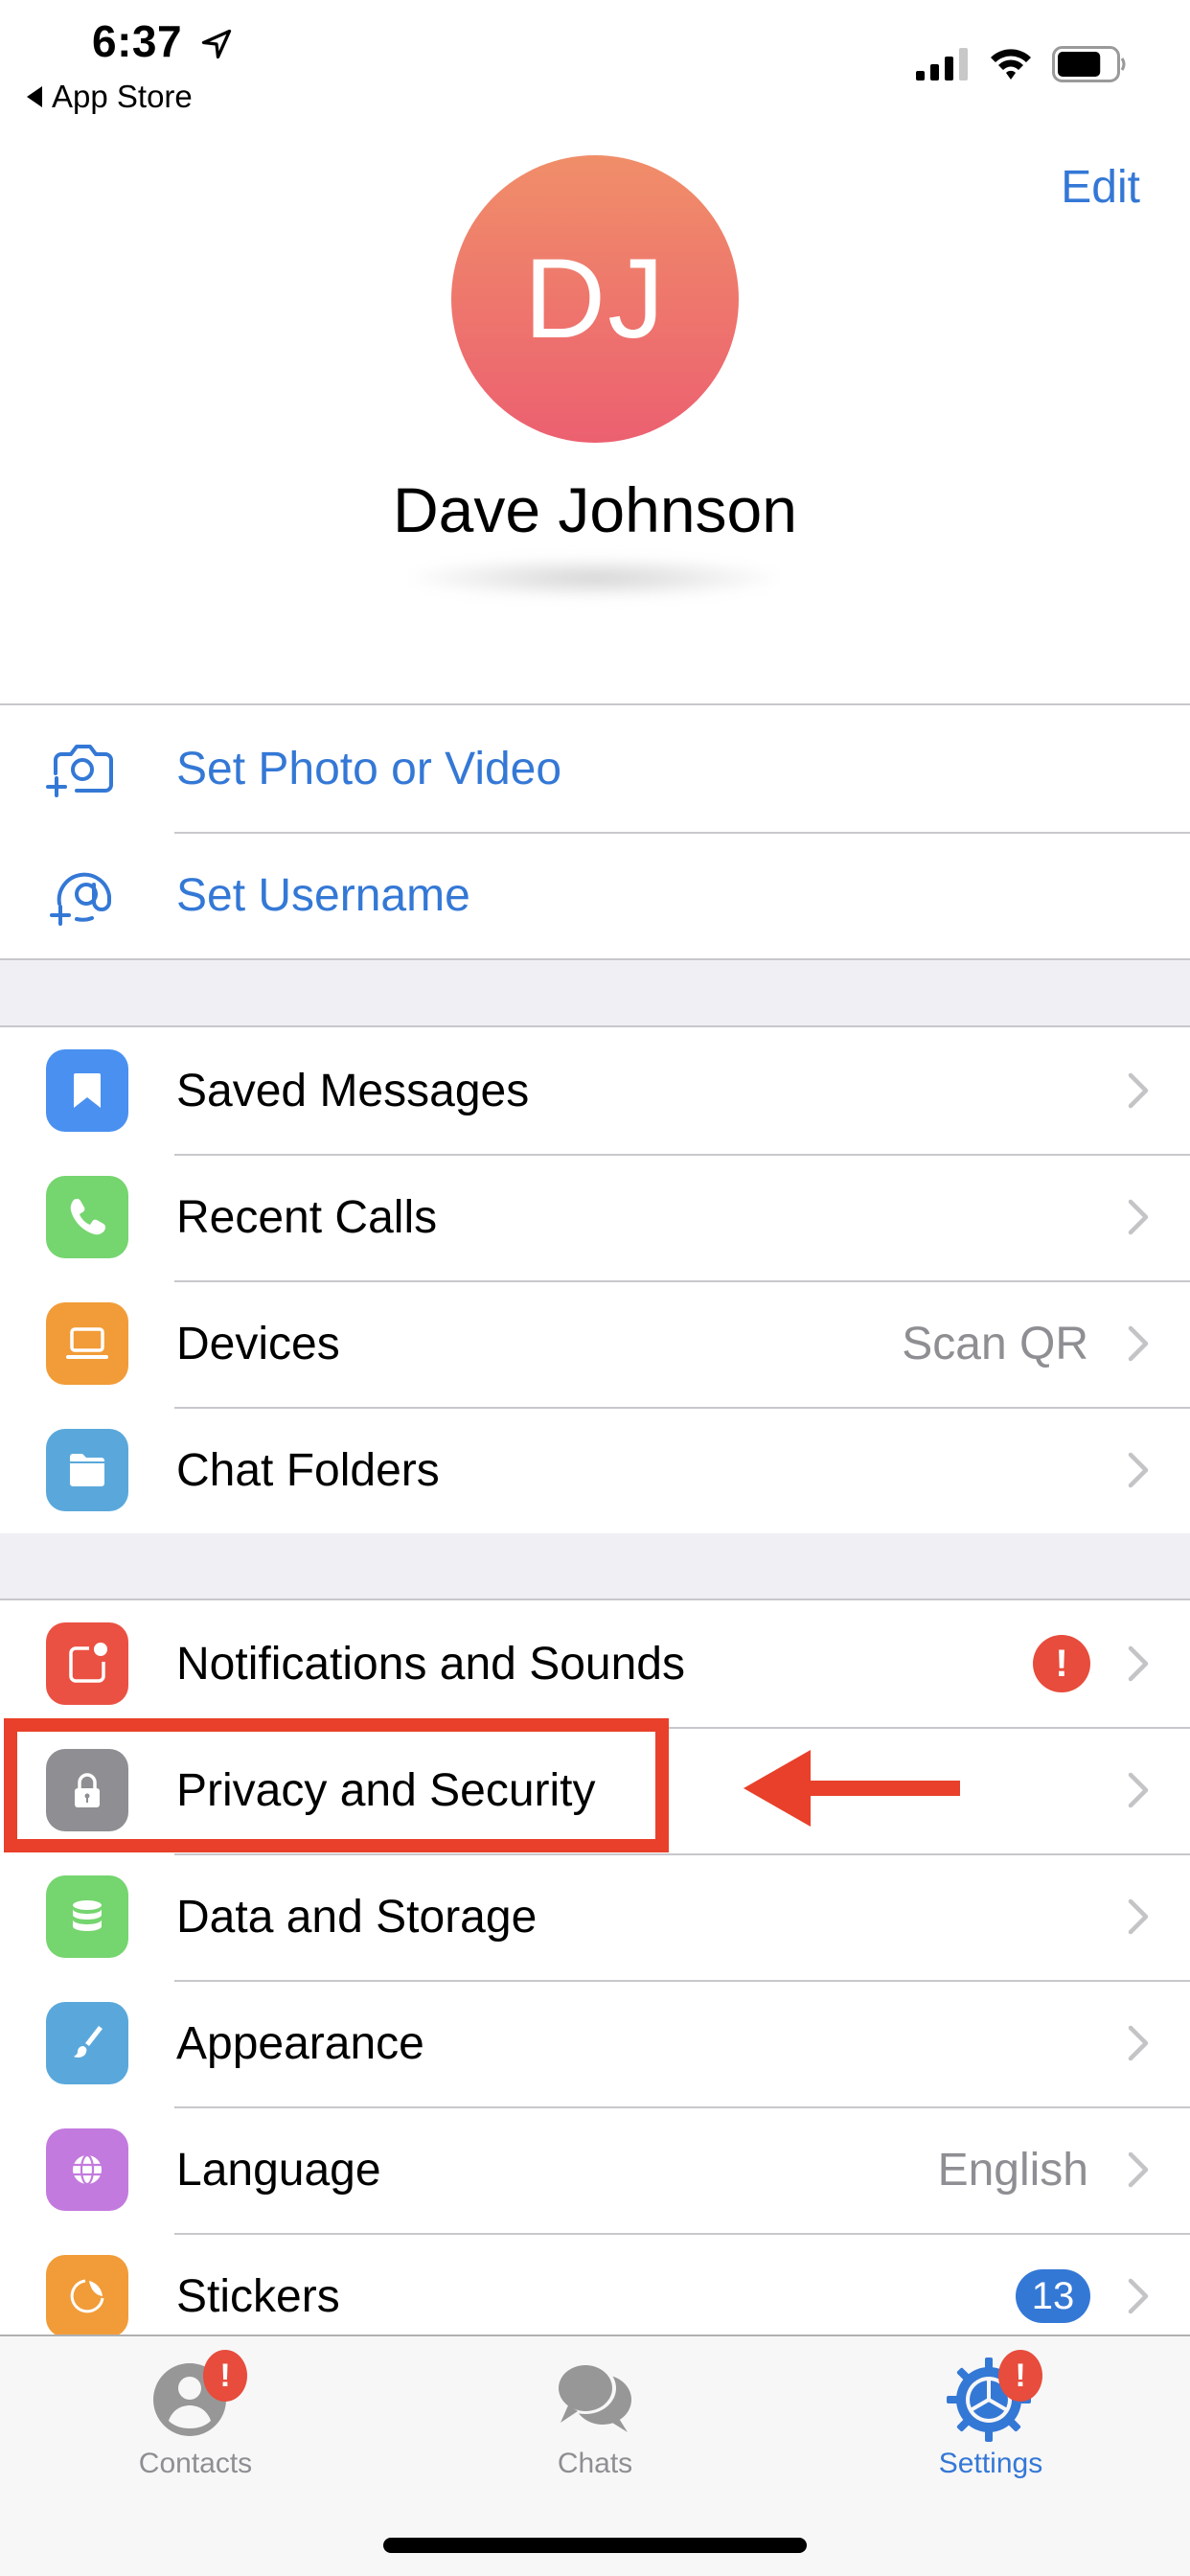 This screenshot has height=2576, width=1190. I want to click on language-label: Language, so click(279, 2170).